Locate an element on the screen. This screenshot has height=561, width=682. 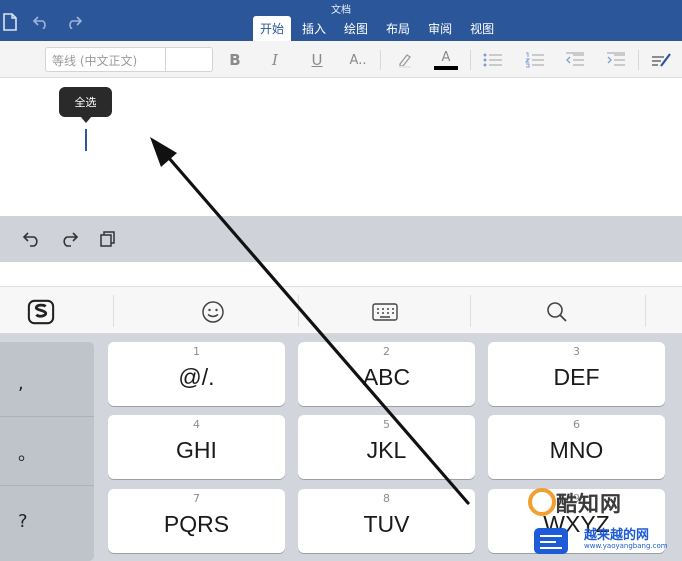
font-size-divider is located at coordinates (165, 59).